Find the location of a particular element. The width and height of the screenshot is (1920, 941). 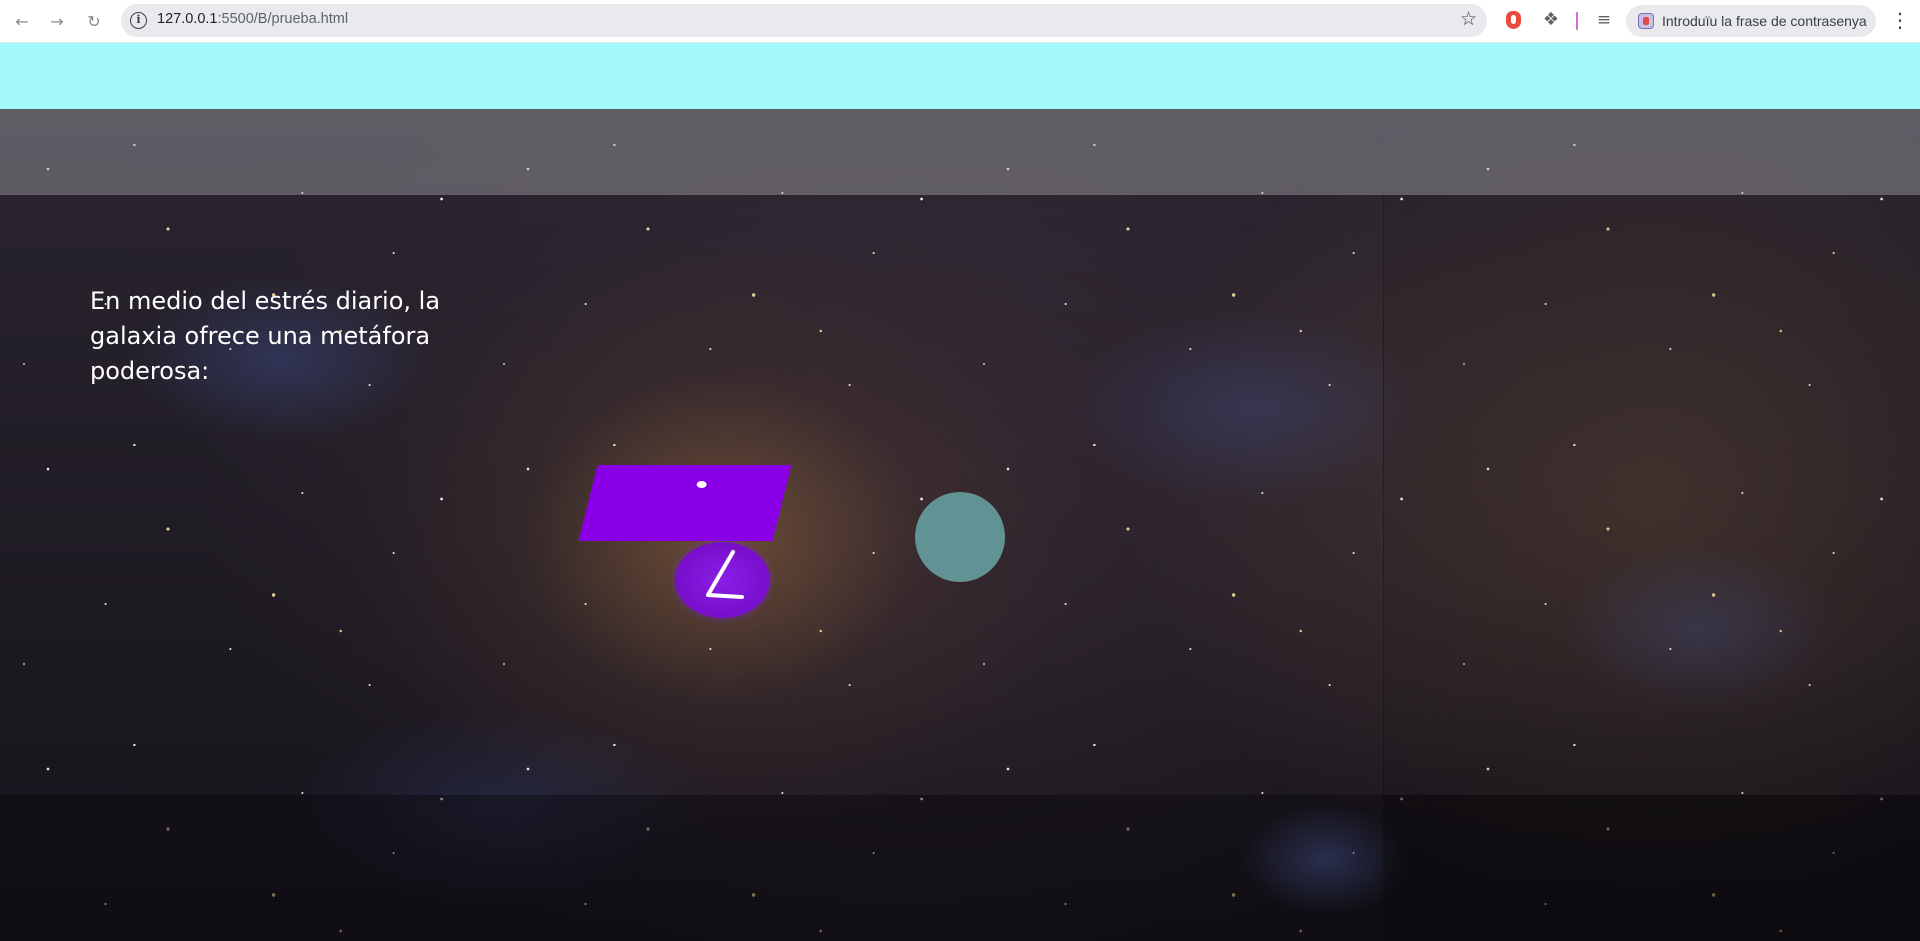

teal-circle is located at coordinates (960, 537).